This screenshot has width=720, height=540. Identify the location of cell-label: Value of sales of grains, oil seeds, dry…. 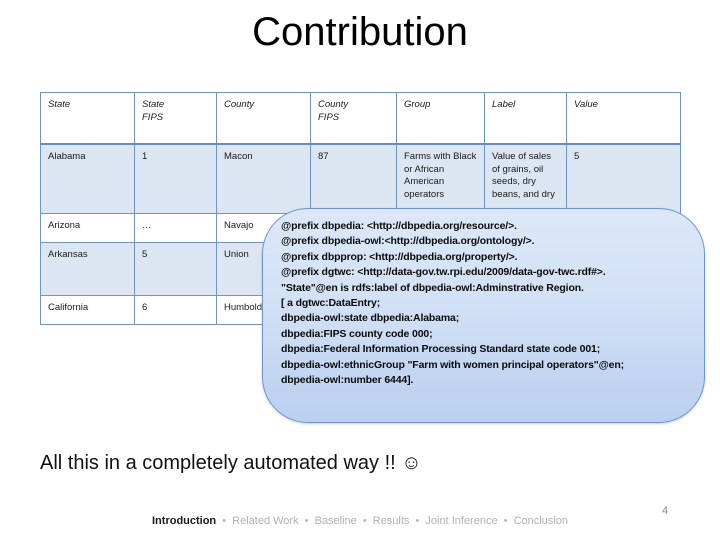
(525, 178).